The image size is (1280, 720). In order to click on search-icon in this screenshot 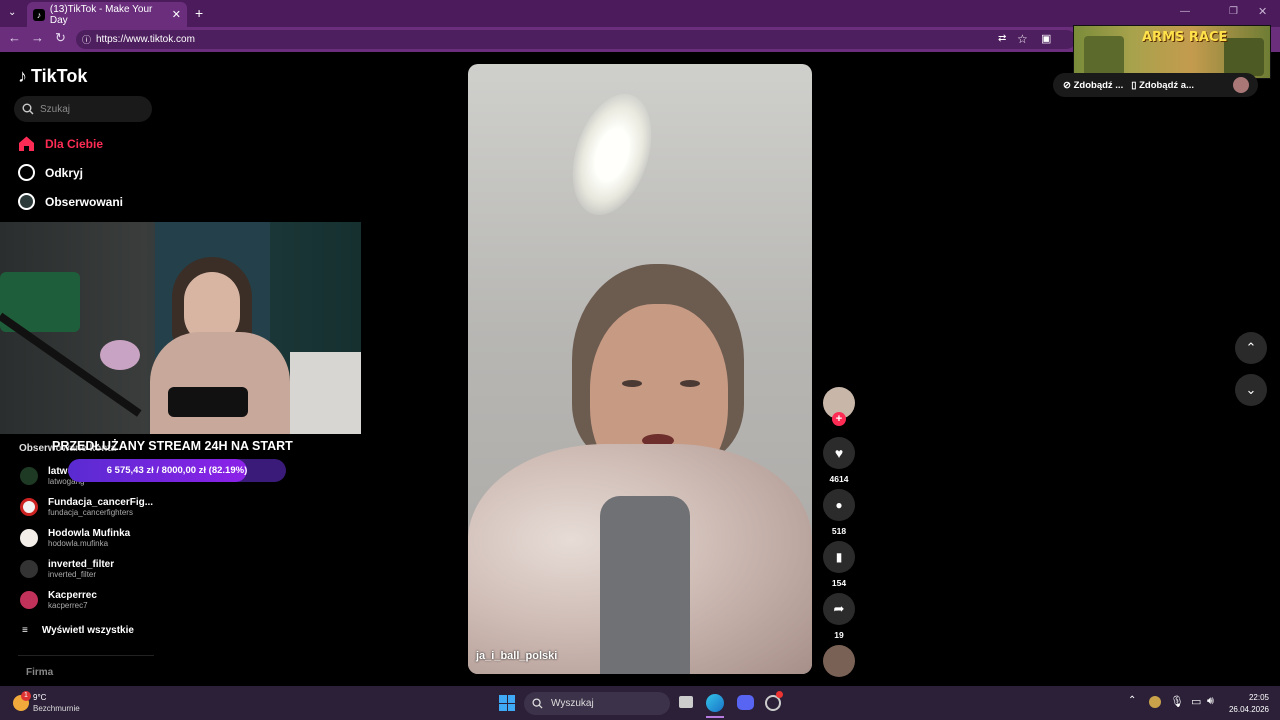, I will do `click(537, 703)`.